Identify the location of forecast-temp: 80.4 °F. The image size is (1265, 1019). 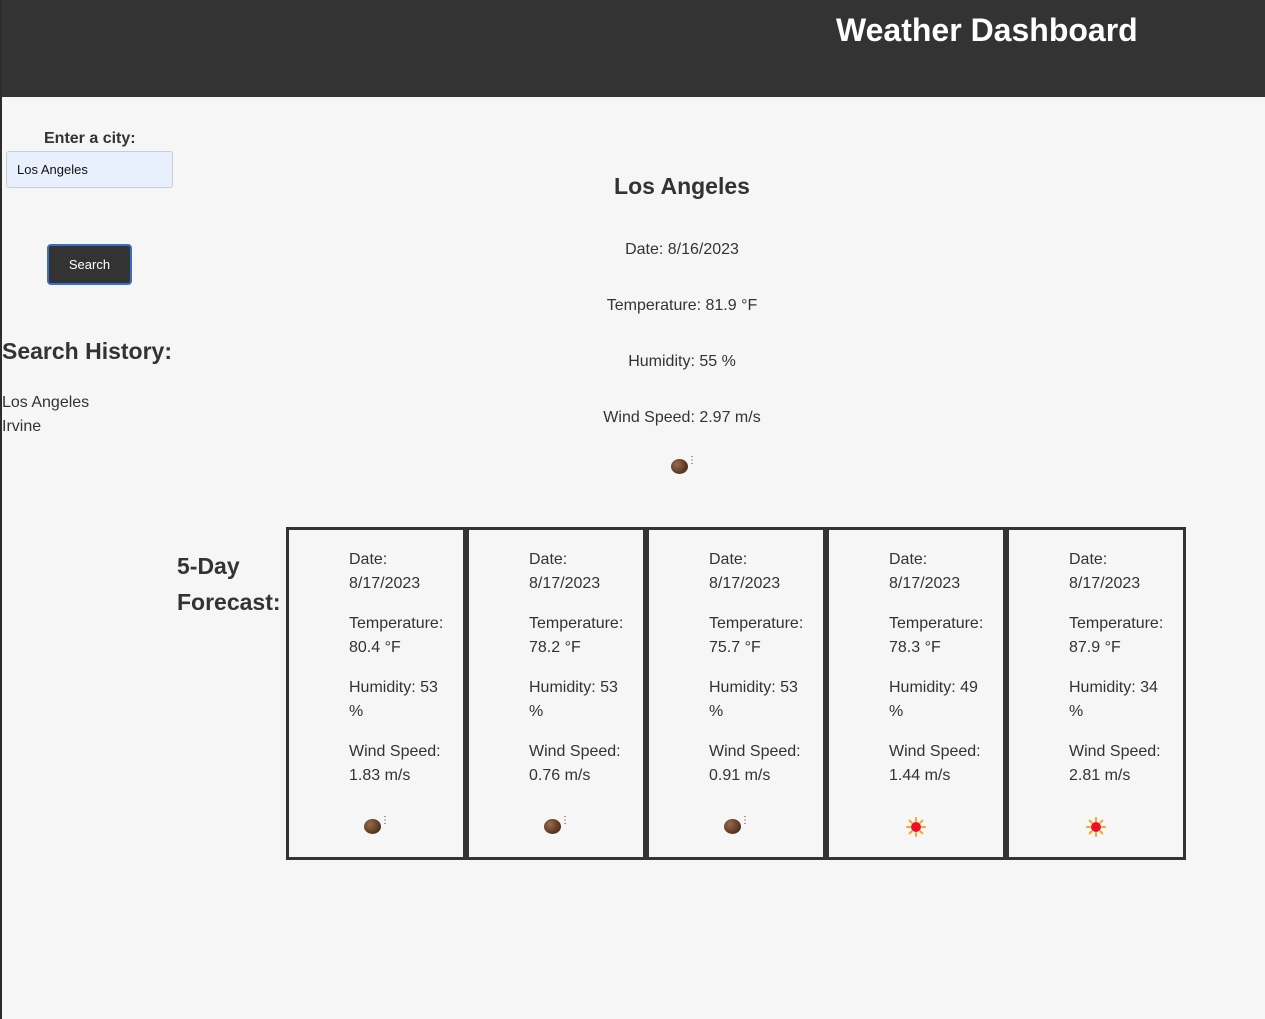
(375, 647).